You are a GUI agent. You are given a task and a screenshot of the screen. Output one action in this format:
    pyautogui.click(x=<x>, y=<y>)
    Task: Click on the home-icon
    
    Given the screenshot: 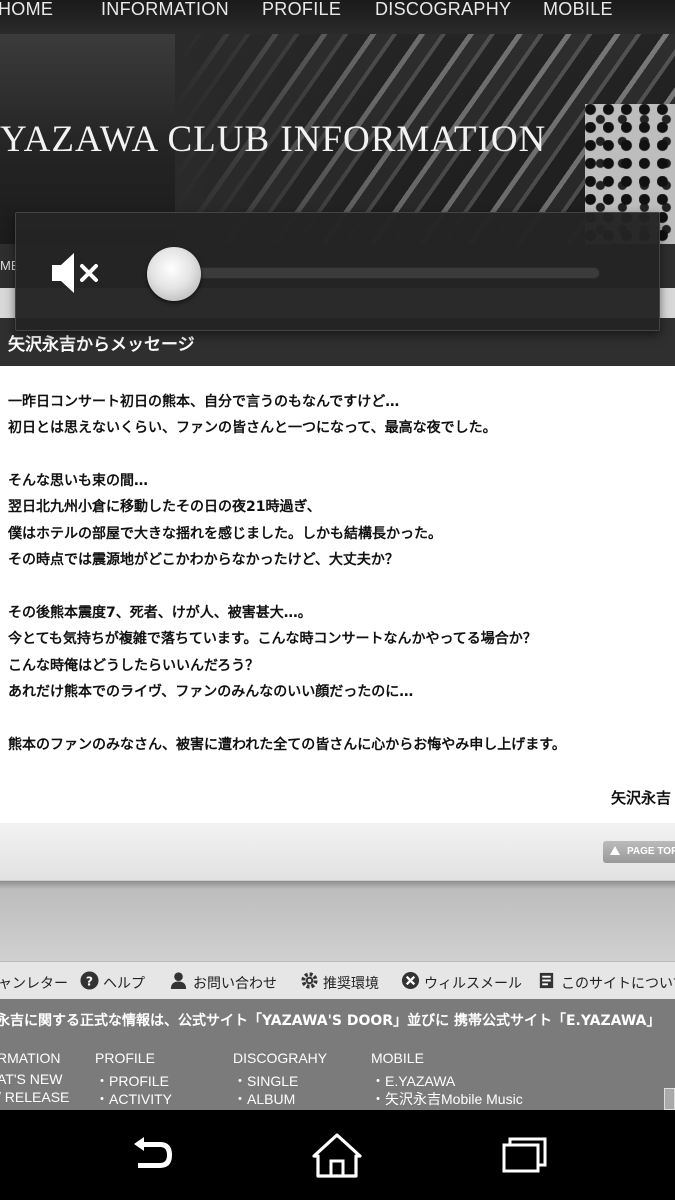 What is the action you would take?
    pyautogui.click(x=337, y=1155)
    